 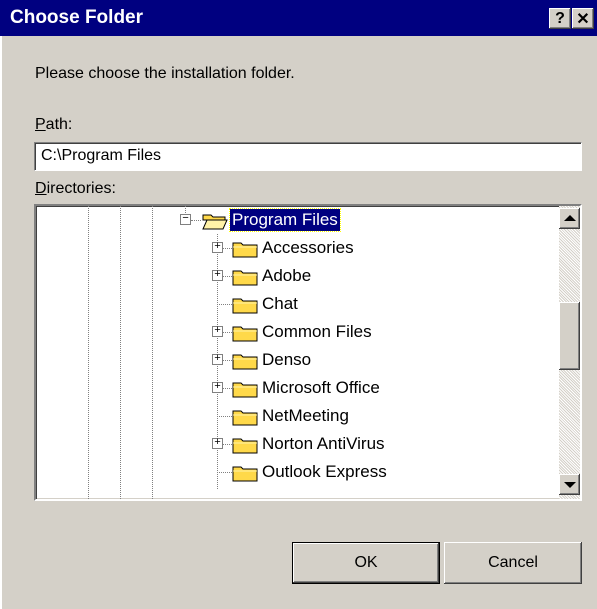 I want to click on tree-item-accessories: + Accessories, so click(x=291, y=249).